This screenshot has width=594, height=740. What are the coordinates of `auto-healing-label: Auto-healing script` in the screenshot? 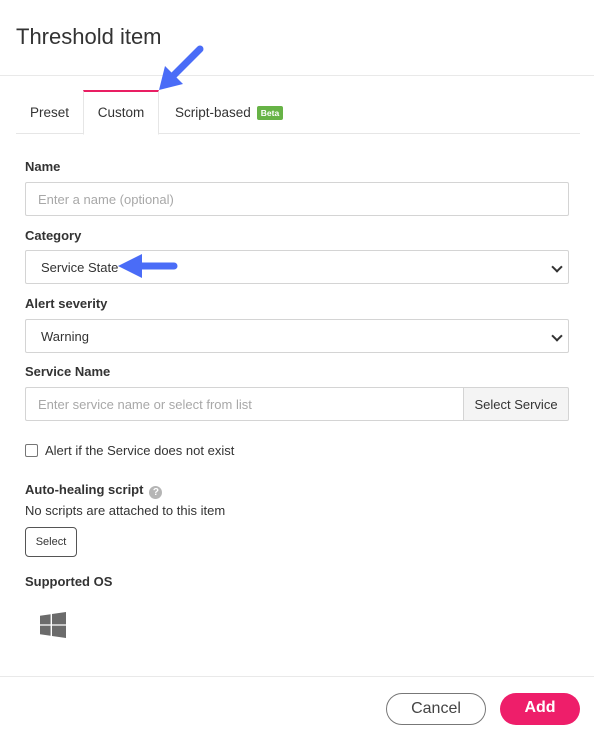 It's located at (84, 489).